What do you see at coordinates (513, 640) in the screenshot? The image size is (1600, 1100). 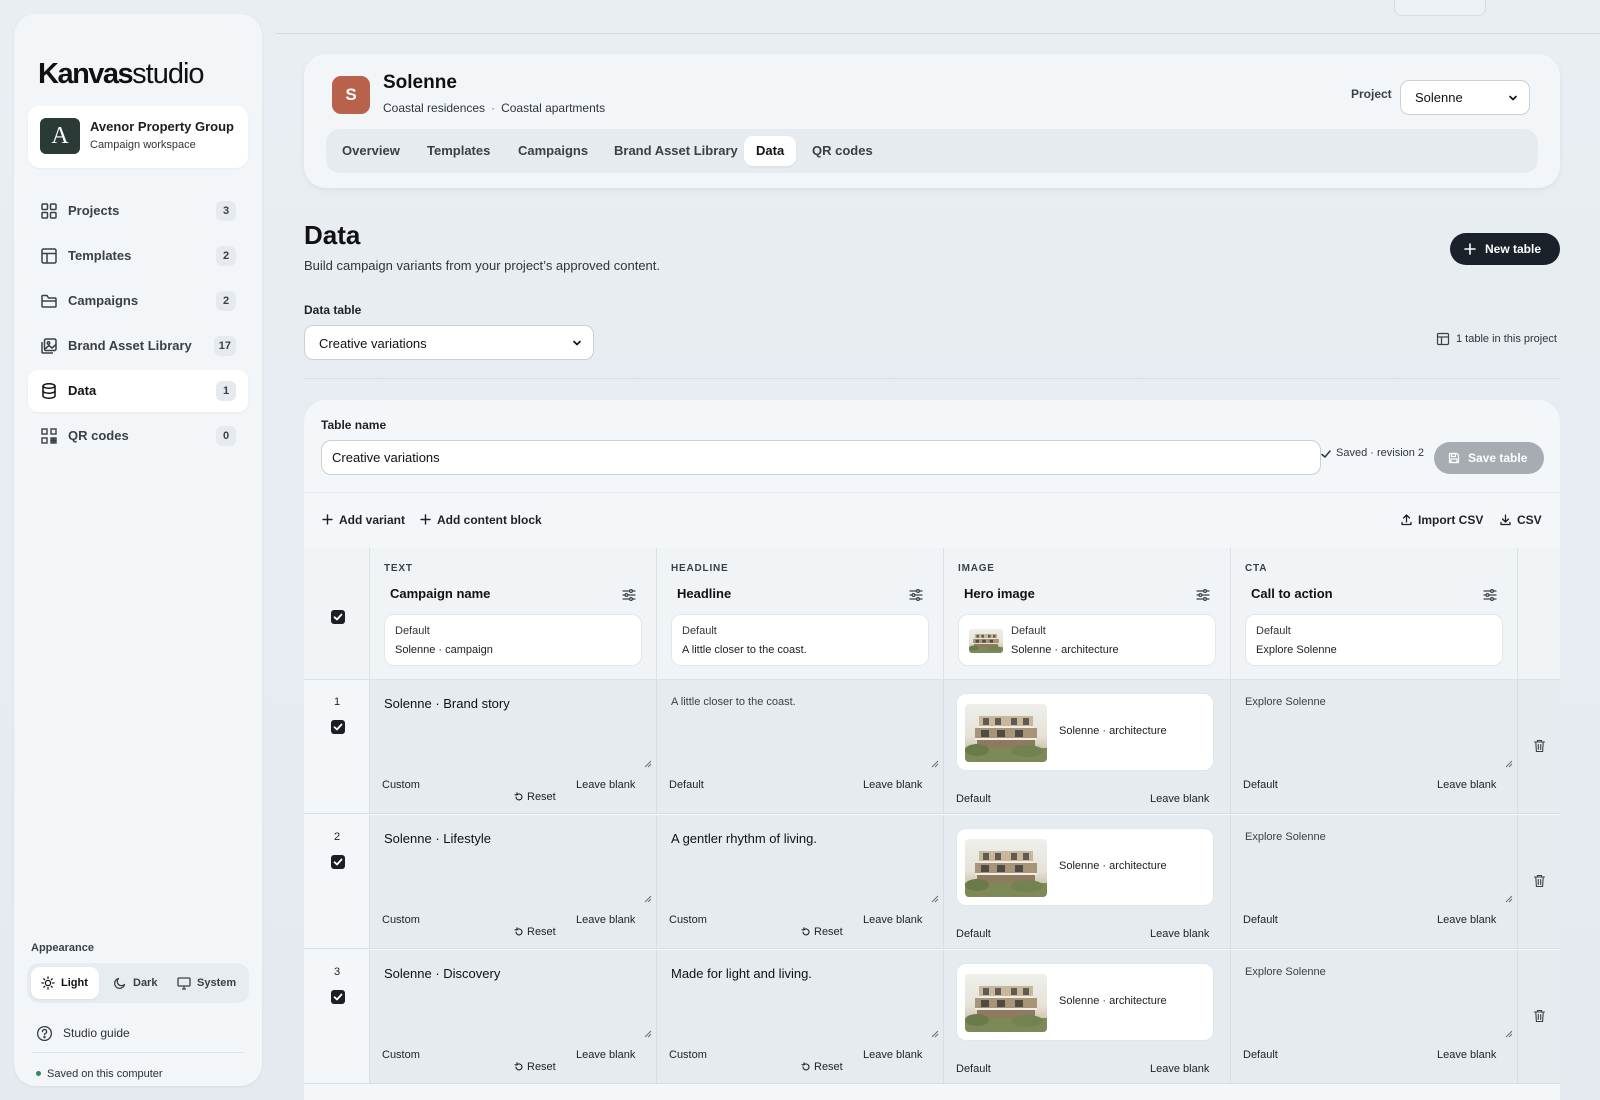 I see `column-default: Default Solenne · campaign` at bounding box center [513, 640].